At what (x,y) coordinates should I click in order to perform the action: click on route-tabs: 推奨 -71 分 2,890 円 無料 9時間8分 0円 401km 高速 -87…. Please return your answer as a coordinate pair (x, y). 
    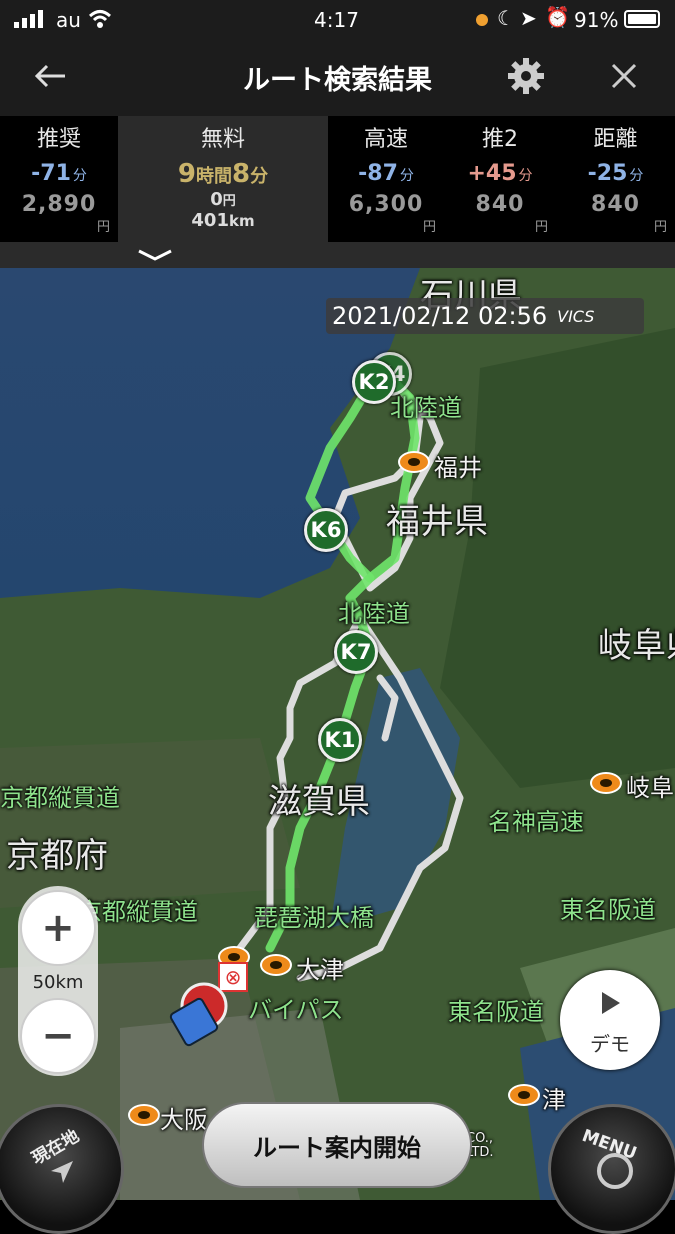
    Looking at the image, I should click on (337, 179).